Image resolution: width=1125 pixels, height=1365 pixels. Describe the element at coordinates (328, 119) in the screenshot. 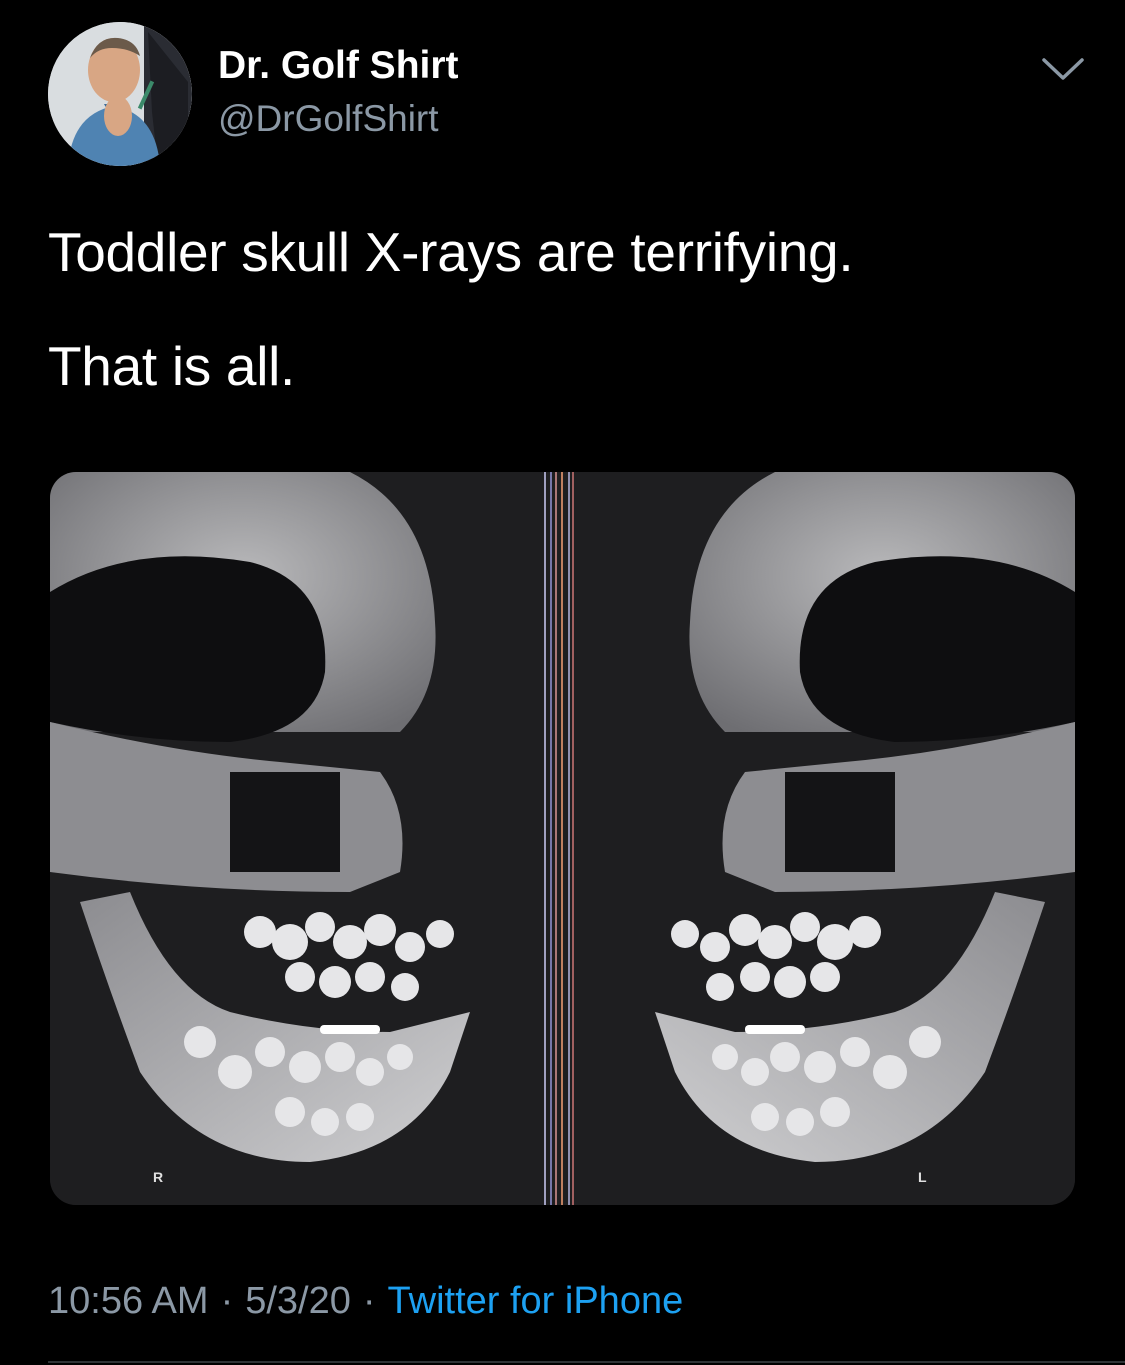

I see `author-handle: @DrGolfShirt` at that location.